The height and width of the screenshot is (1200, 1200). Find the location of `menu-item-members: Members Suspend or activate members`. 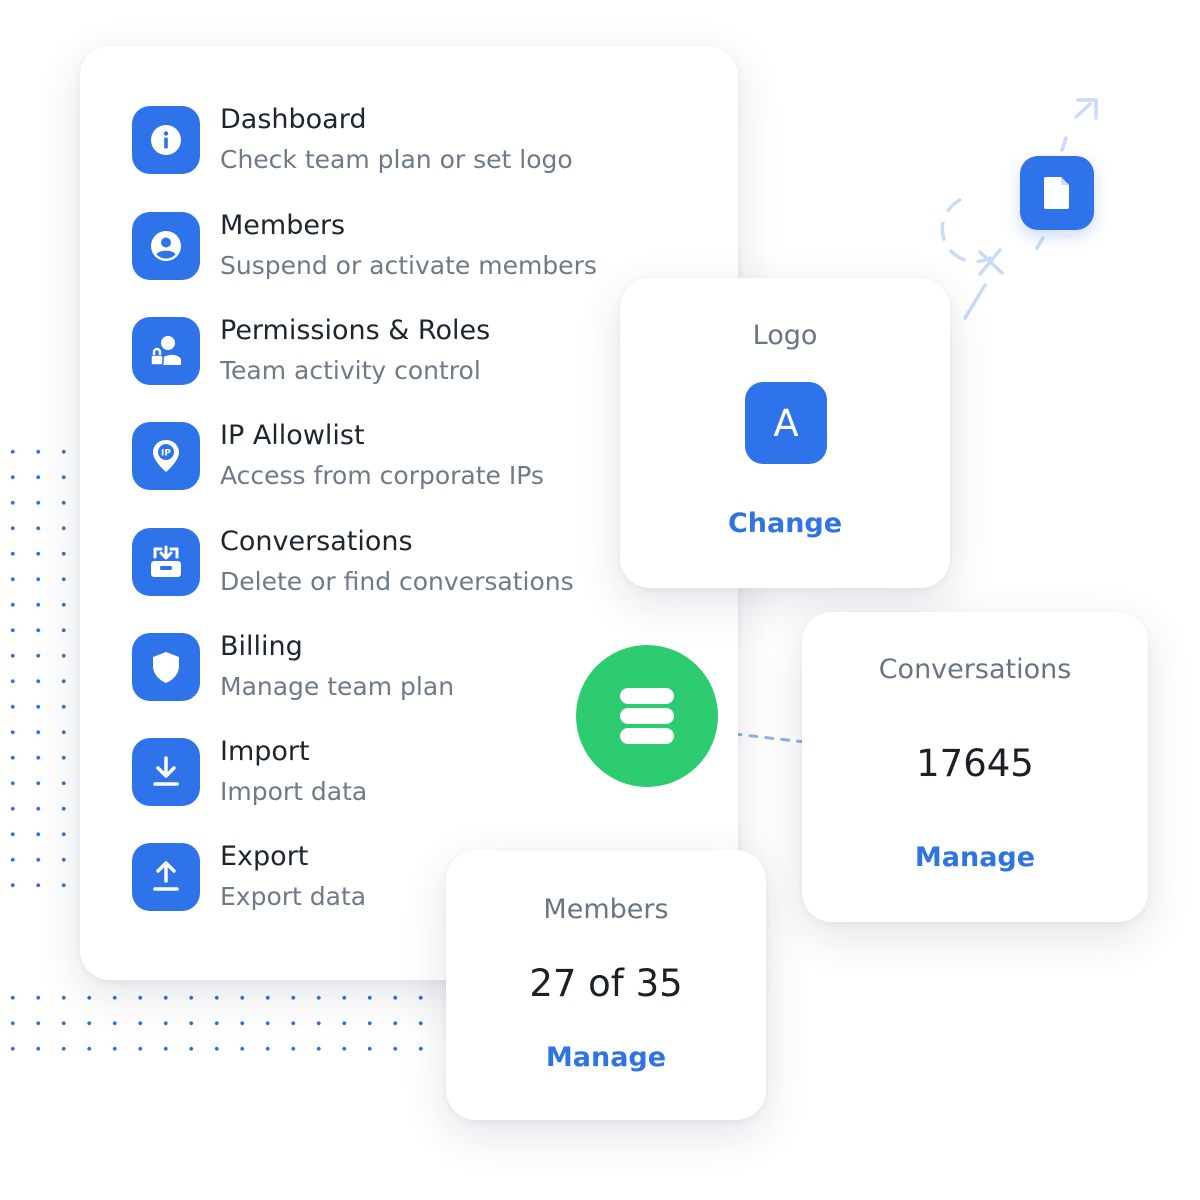

menu-item-members: Members Suspend or activate members is located at coordinates (364, 246).